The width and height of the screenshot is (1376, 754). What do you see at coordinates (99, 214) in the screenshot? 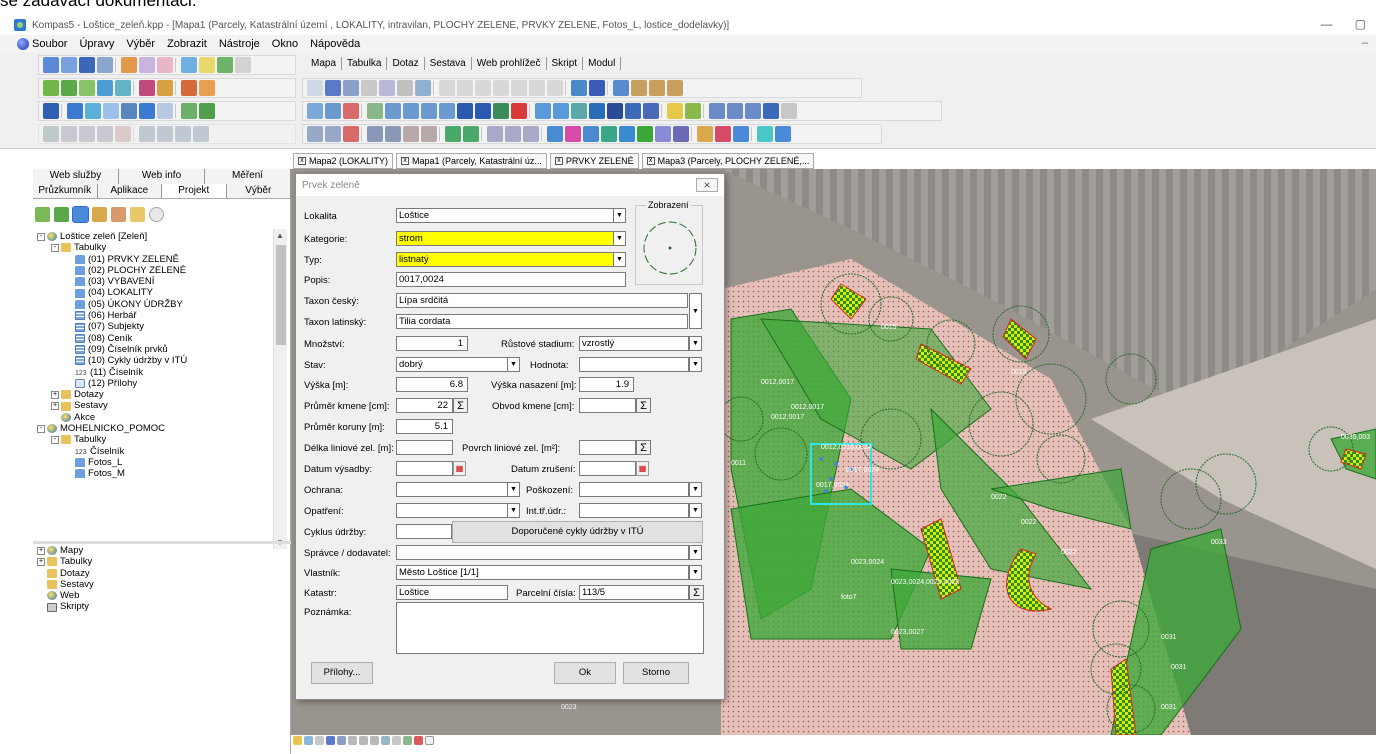
I see `add-item-icon` at bounding box center [99, 214].